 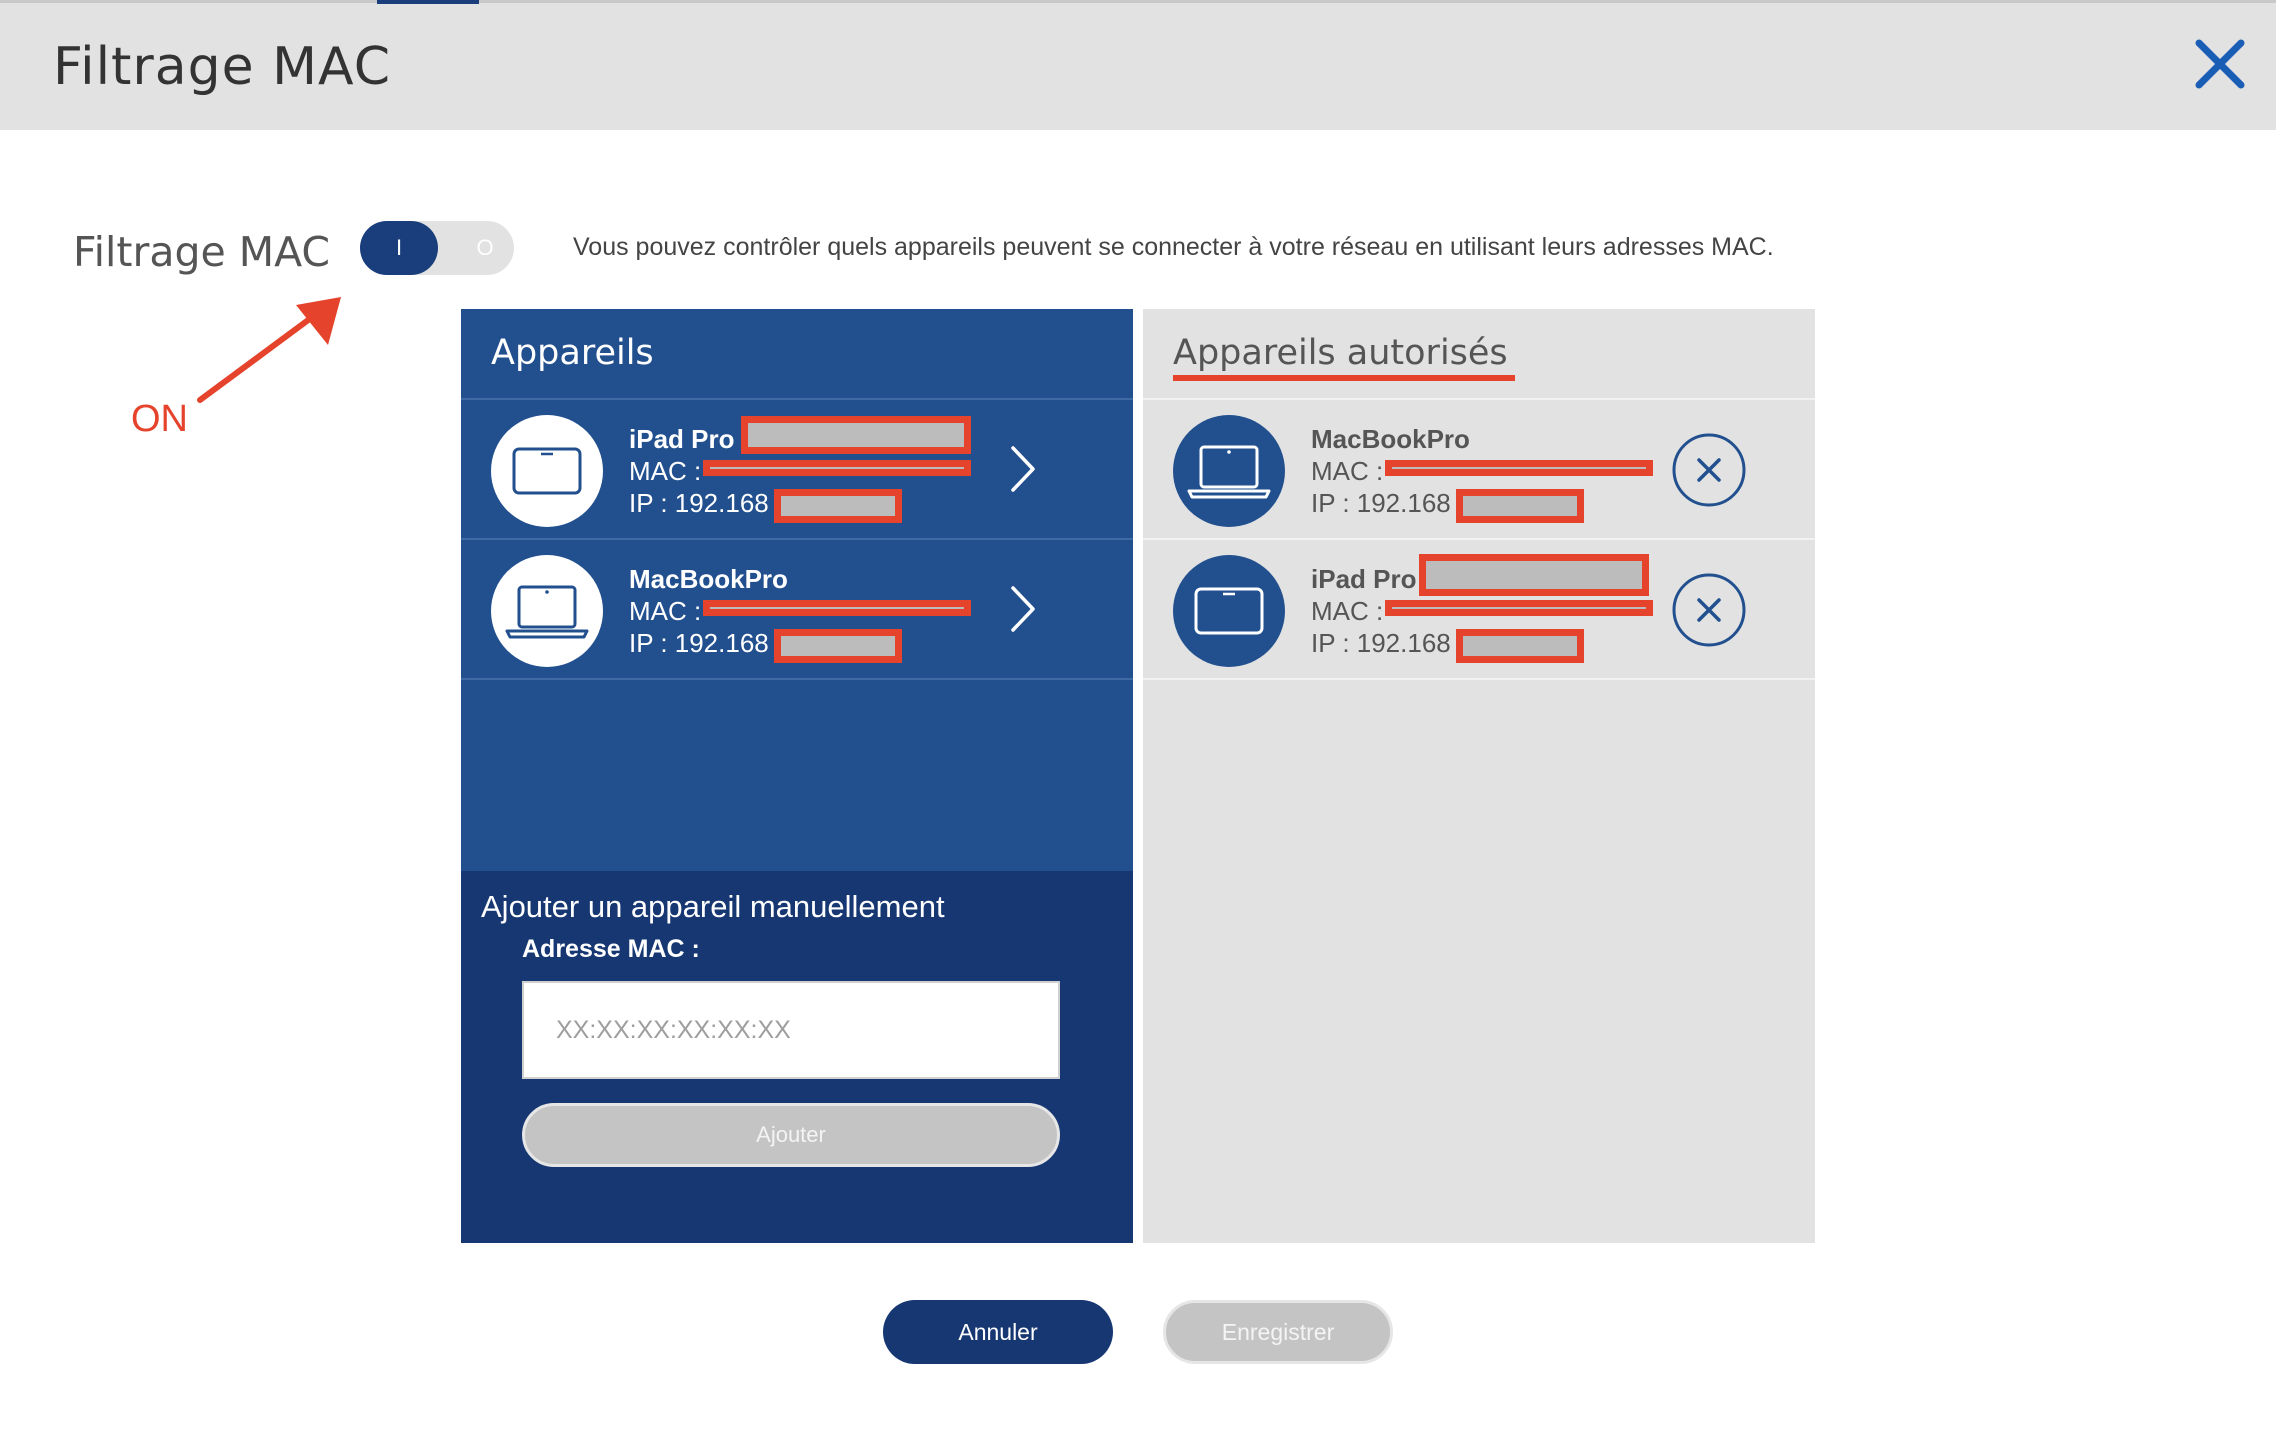 What do you see at coordinates (572, 353) in the screenshot?
I see `devices-panel-title: Appareils` at bounding box center [572, 353].